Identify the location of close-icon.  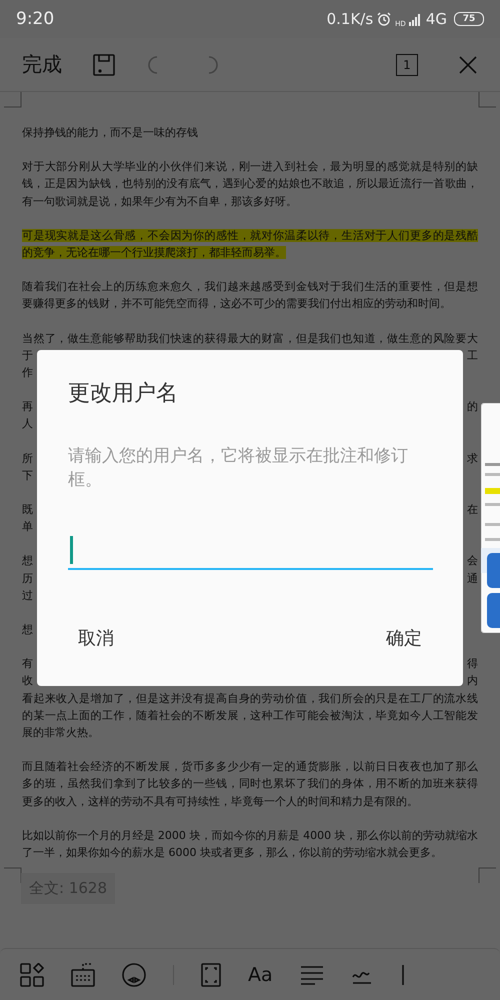
(468, 64).